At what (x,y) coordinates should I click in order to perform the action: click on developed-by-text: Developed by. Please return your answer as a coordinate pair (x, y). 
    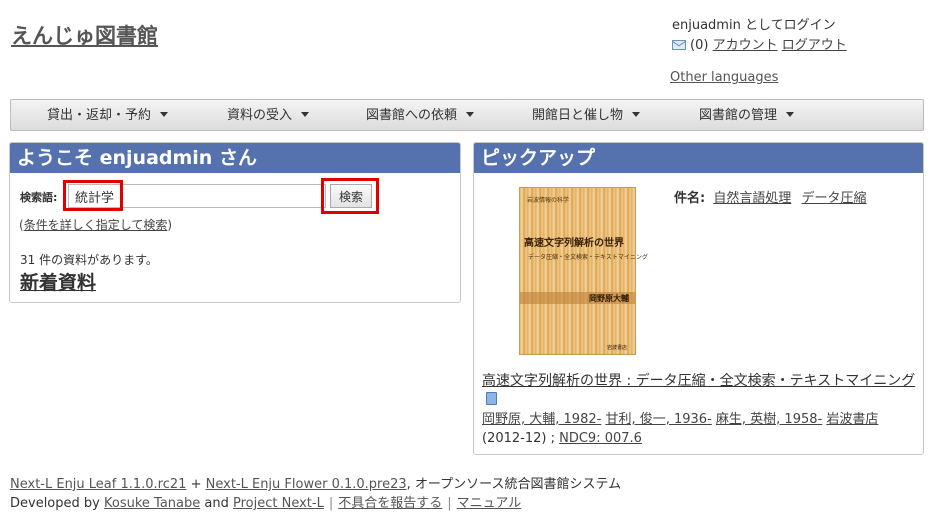
    Looking at the image, I should click on (55, 503).